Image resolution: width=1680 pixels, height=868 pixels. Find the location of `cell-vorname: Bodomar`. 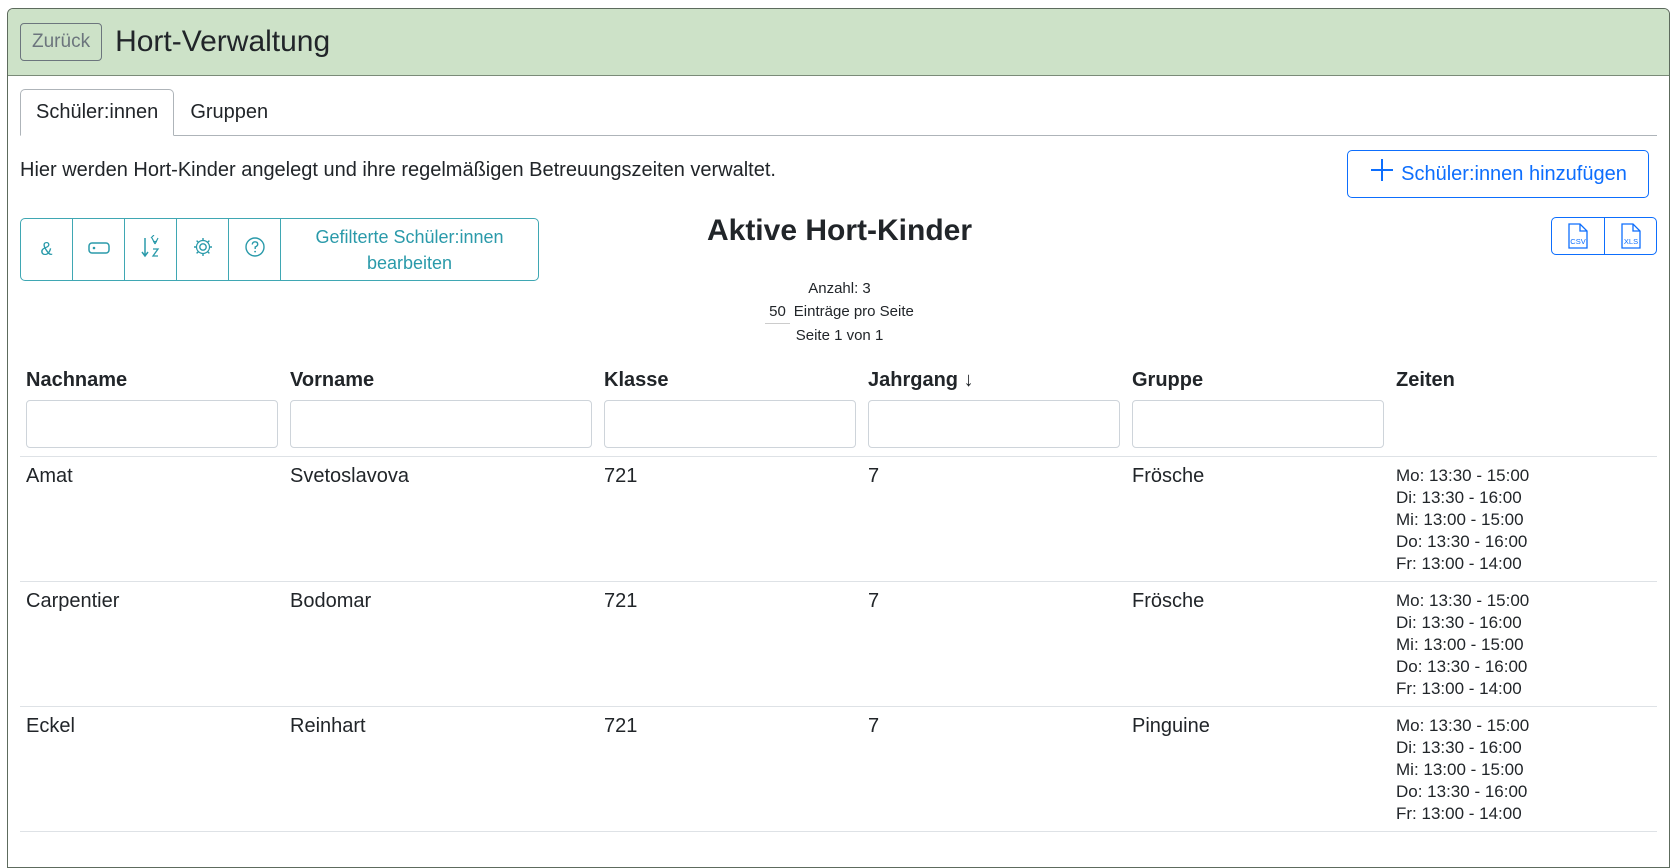

cell-vorname: Bodomar is located at coordinates (441, 644).